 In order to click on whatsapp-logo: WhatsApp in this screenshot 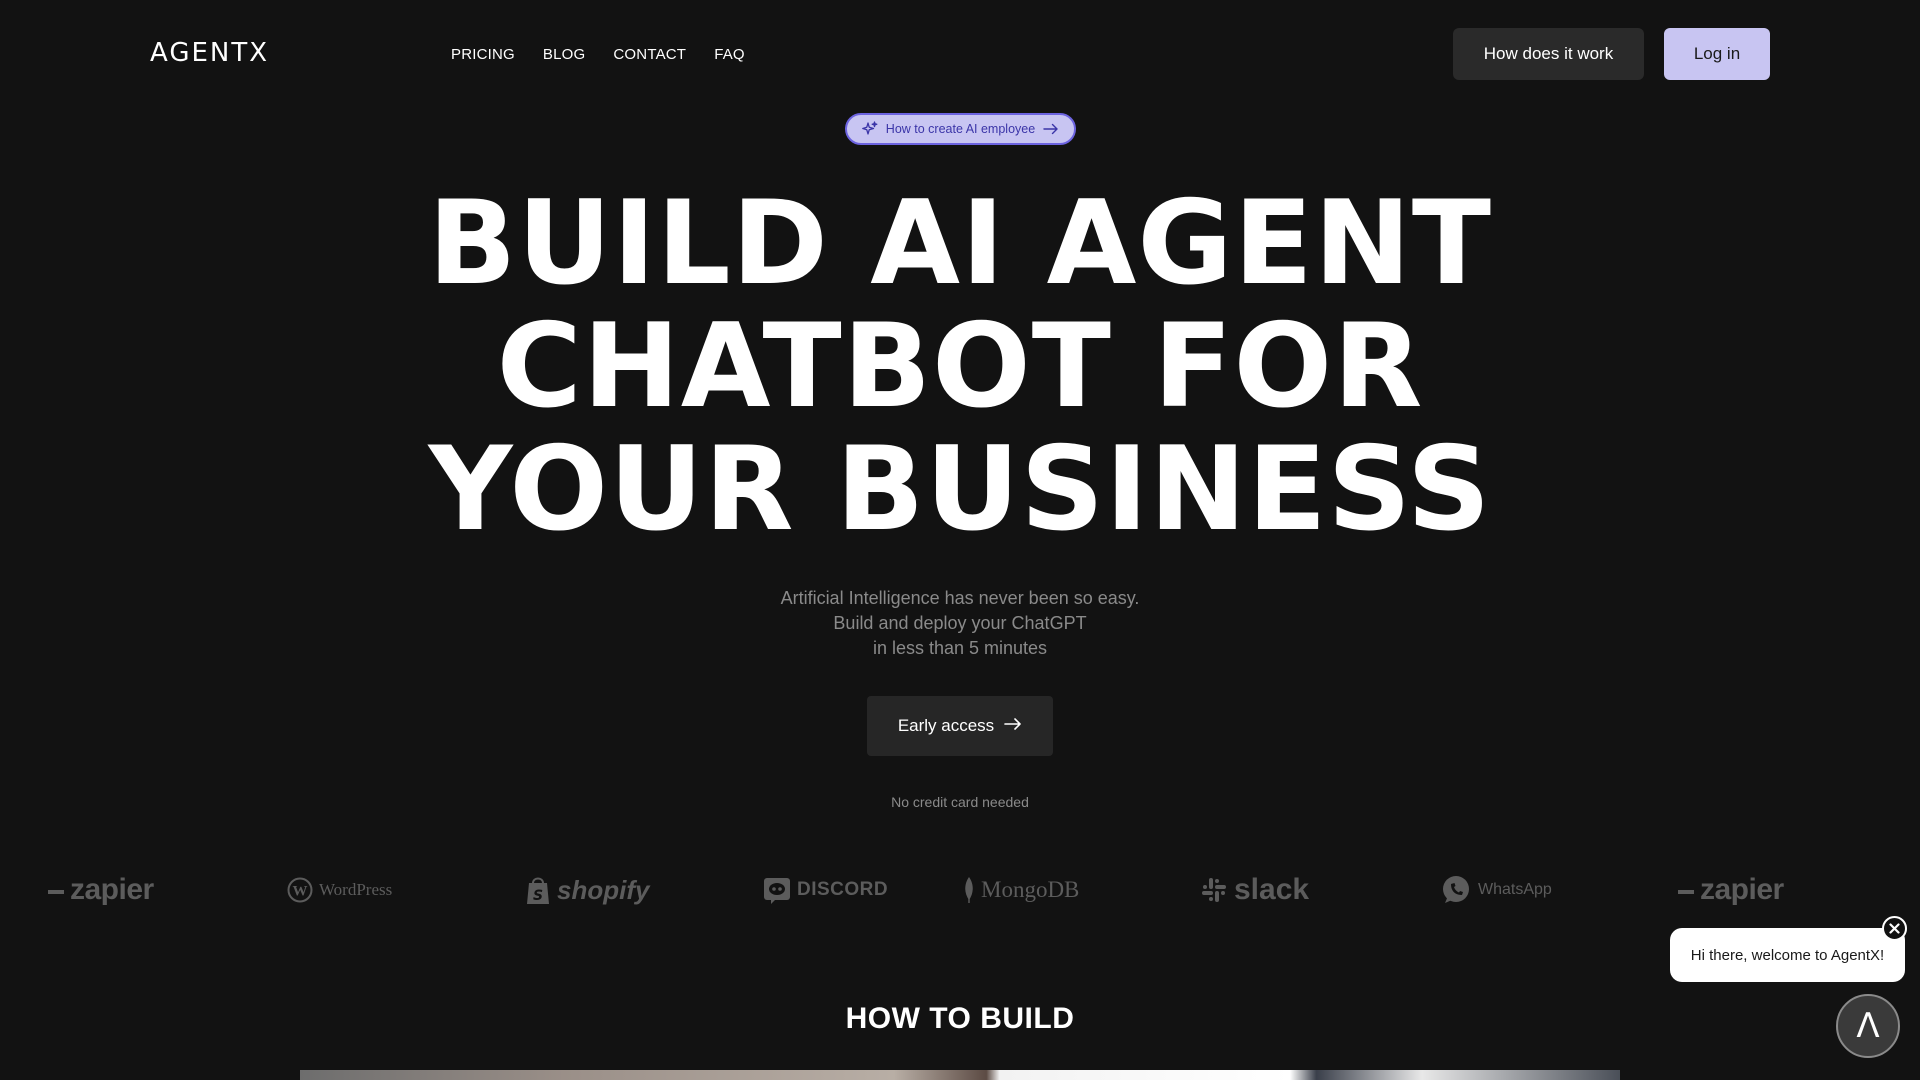, I will do `click(1496, 890)`.